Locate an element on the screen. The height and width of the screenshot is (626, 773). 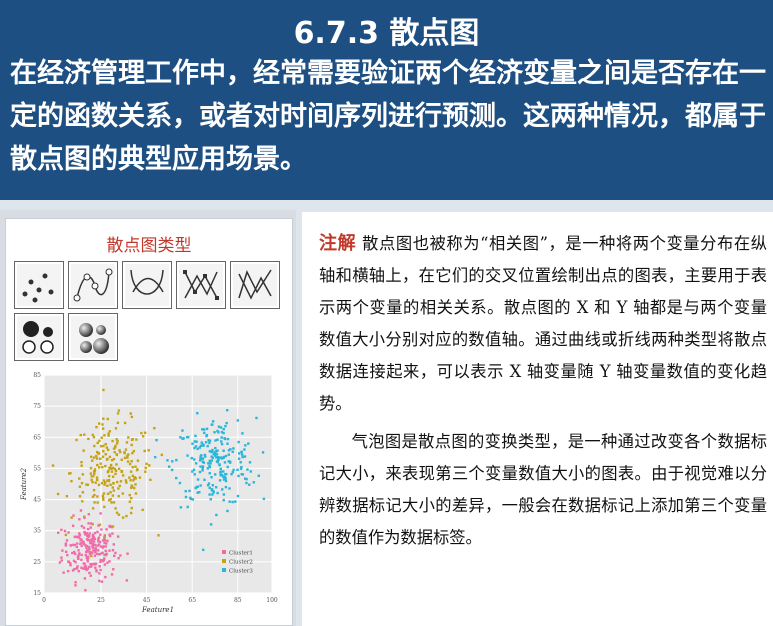
x-axis-label: Feature1 is located at coordinates (157, 610).